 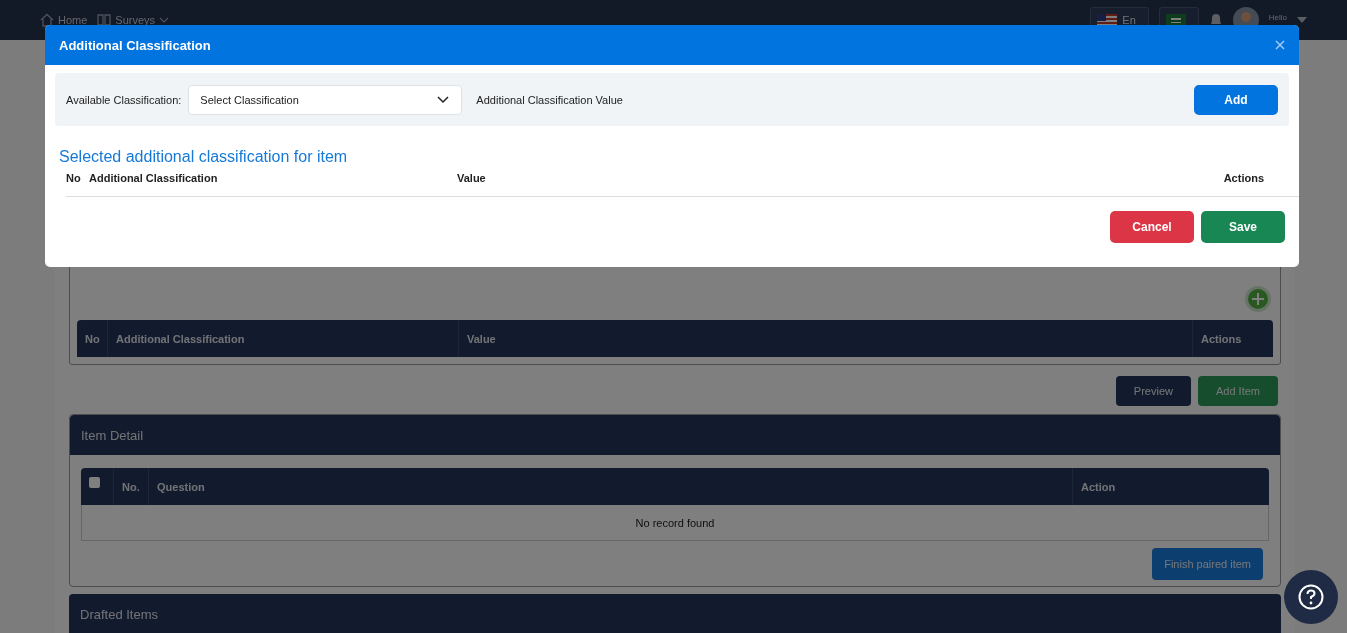 What do you see at coordinates (1277, 17) in the screenshot?
I see `user-greeting: Hello` at bounding box center [1277, 17].